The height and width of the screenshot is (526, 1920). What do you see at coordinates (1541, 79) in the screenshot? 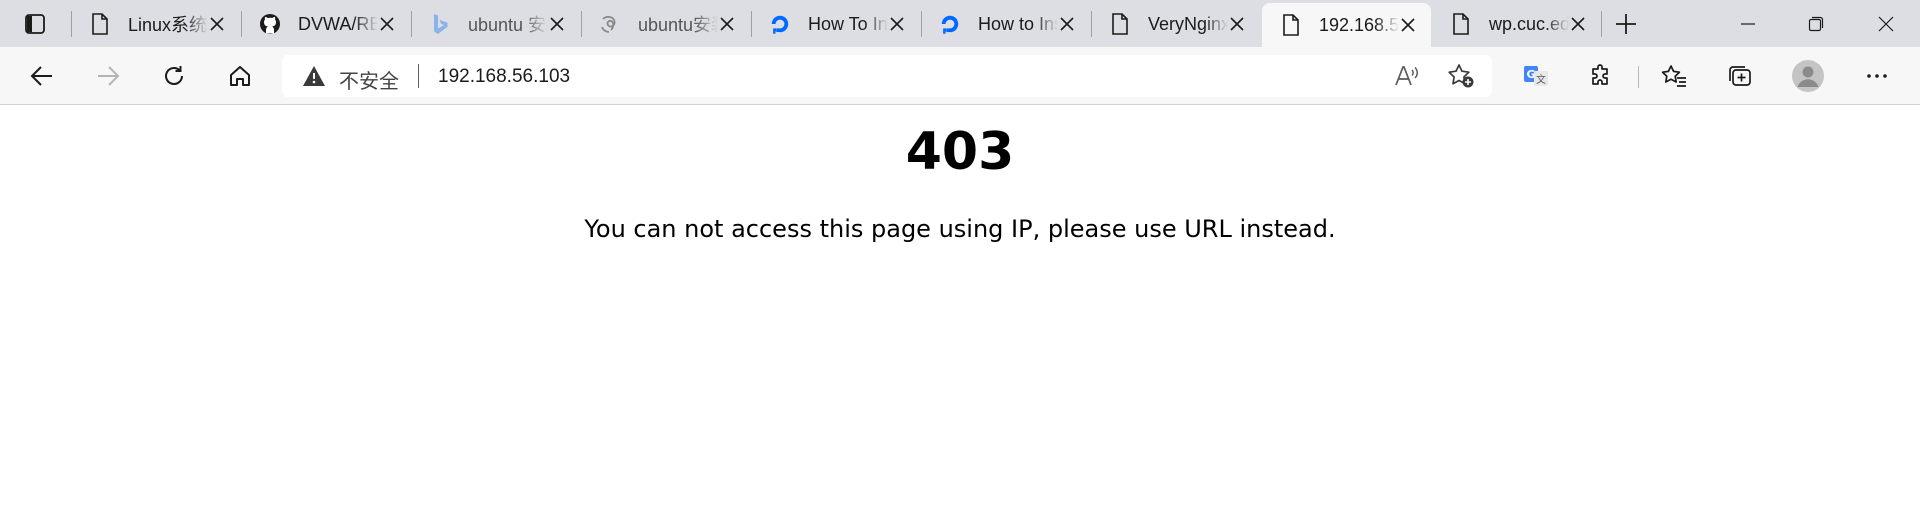
I see `svg-text: 文` at bounding box center [1541, 79].